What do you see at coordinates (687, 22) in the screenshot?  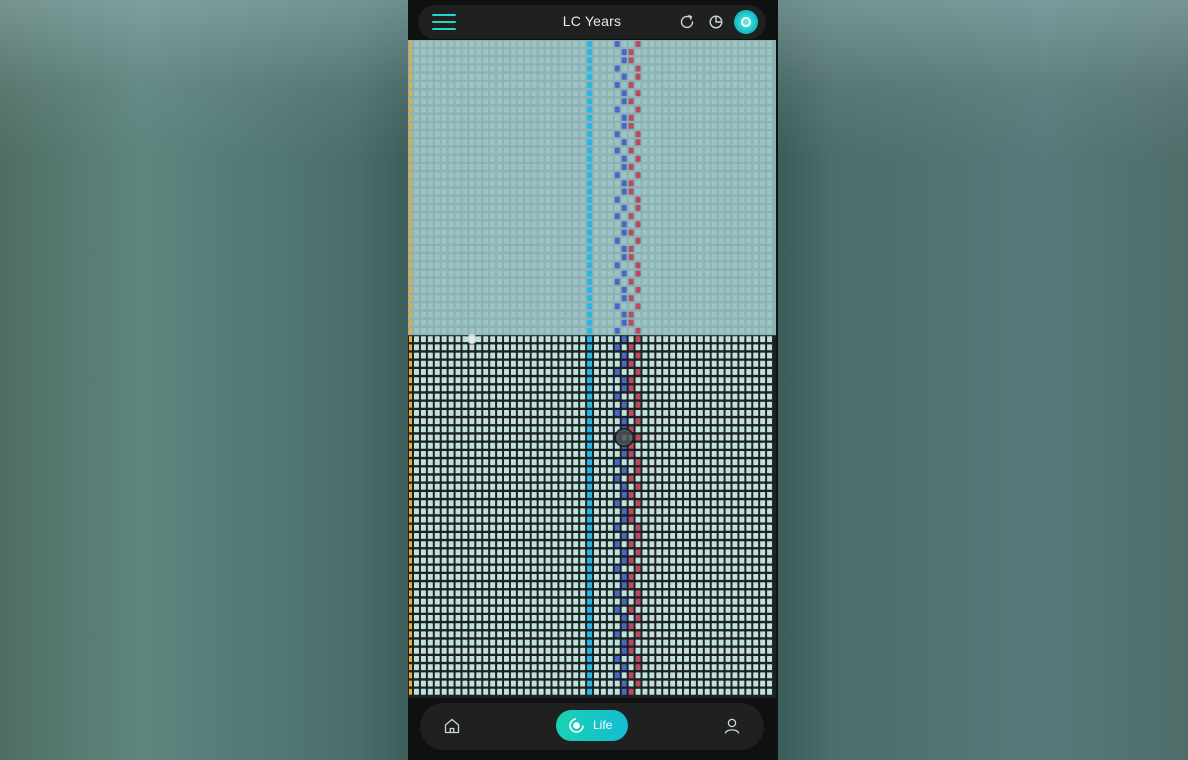 I see `refresh-icon` at bounding box center [687, 22].